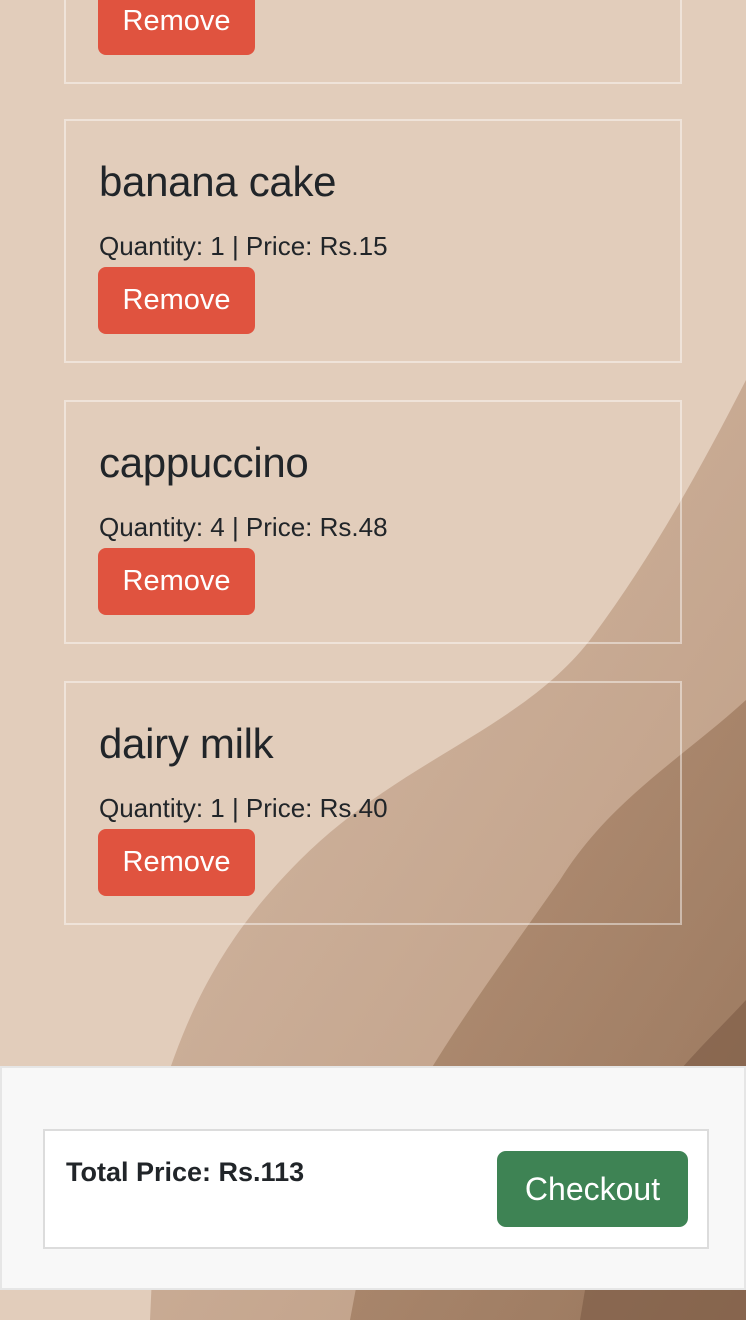 The height and width of the screenshot is (1320, 746). Describe the element at coordinates (218, 181) in the screenshot. I see `item-name: banana cake` at that location.